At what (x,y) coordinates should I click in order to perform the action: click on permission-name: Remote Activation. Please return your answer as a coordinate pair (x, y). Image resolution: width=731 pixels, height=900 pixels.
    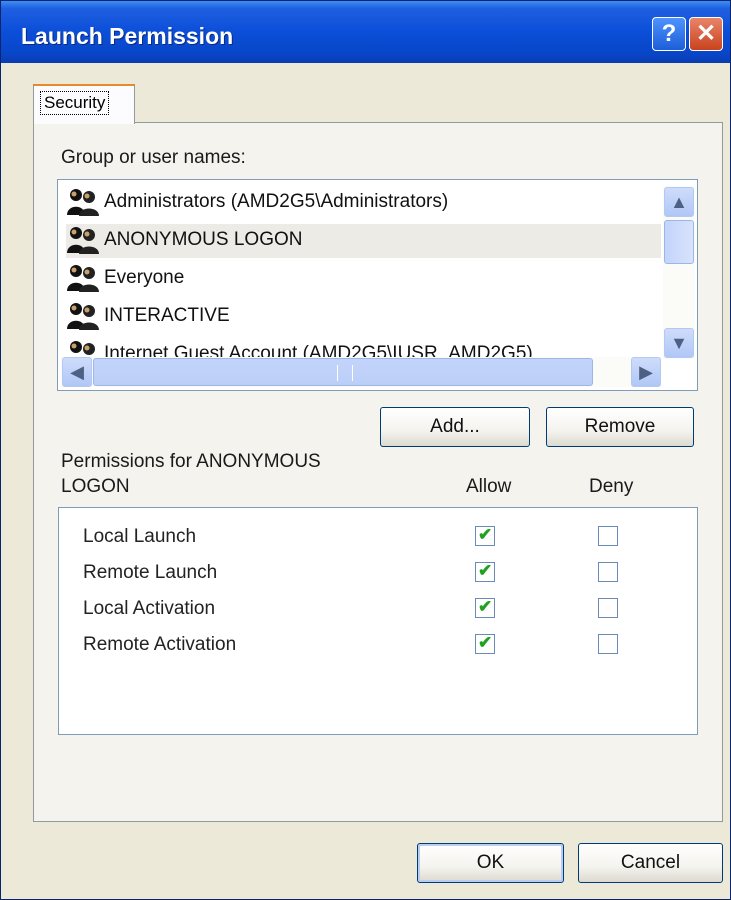
    Looking at the image, I should click on (160, 644).